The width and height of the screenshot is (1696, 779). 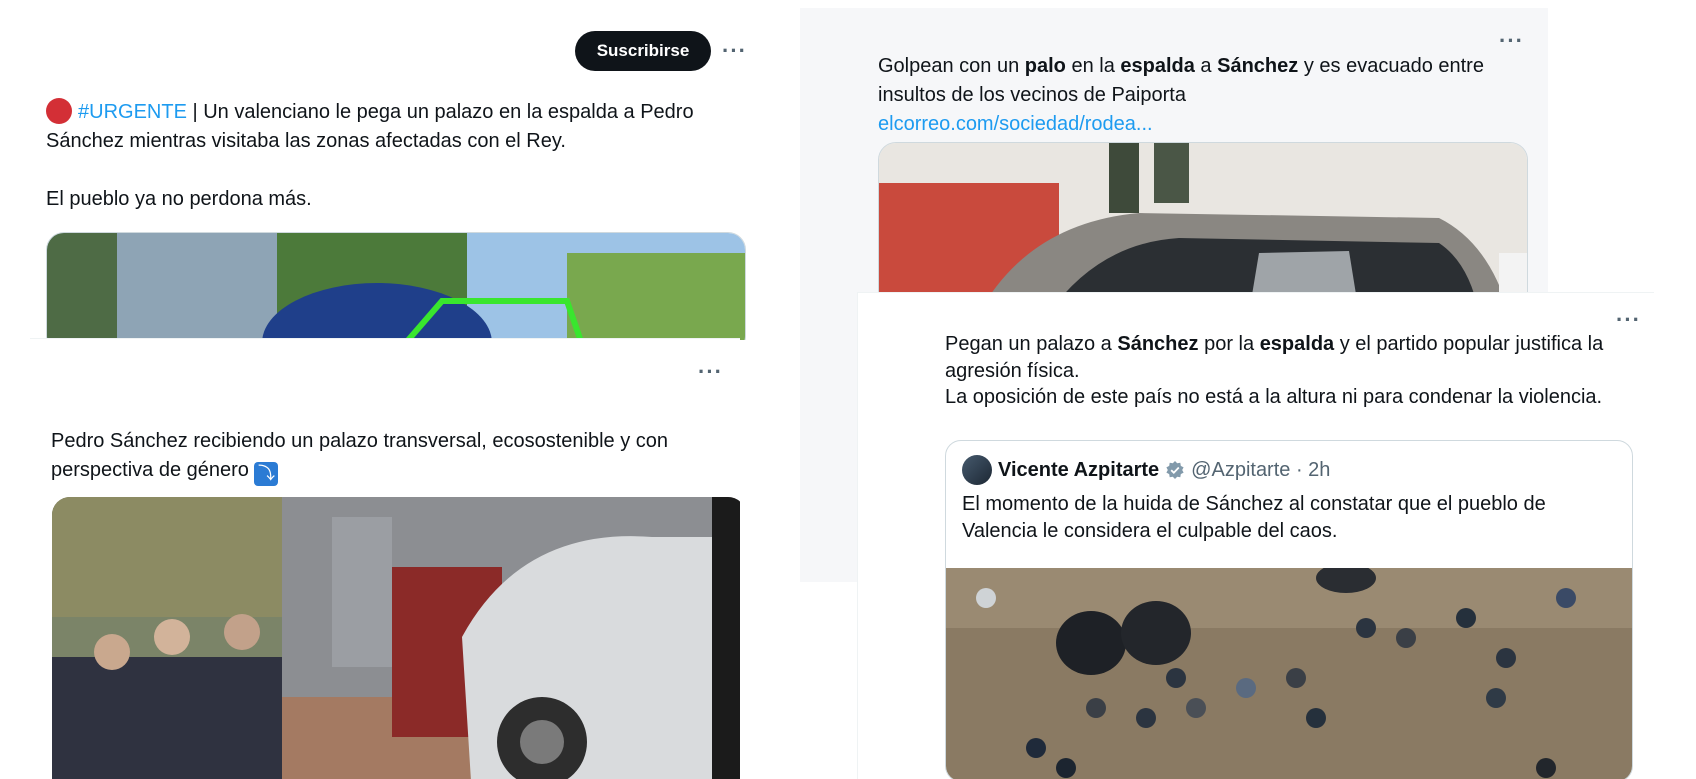 I want to click on tweet-text-bold: palo, so click(x=1045, y=66).